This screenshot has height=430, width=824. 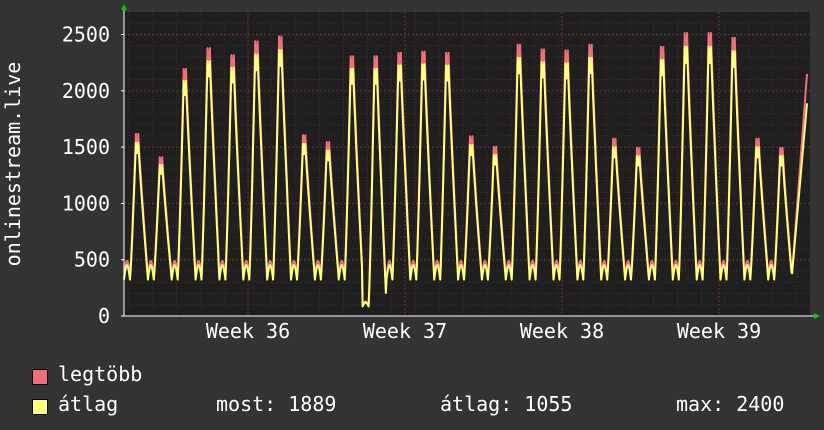 What do you see at coordinates (100, 374) in the screenshot?
I see `legend-label-max: legtöbb` at bounding box center [100, 374].